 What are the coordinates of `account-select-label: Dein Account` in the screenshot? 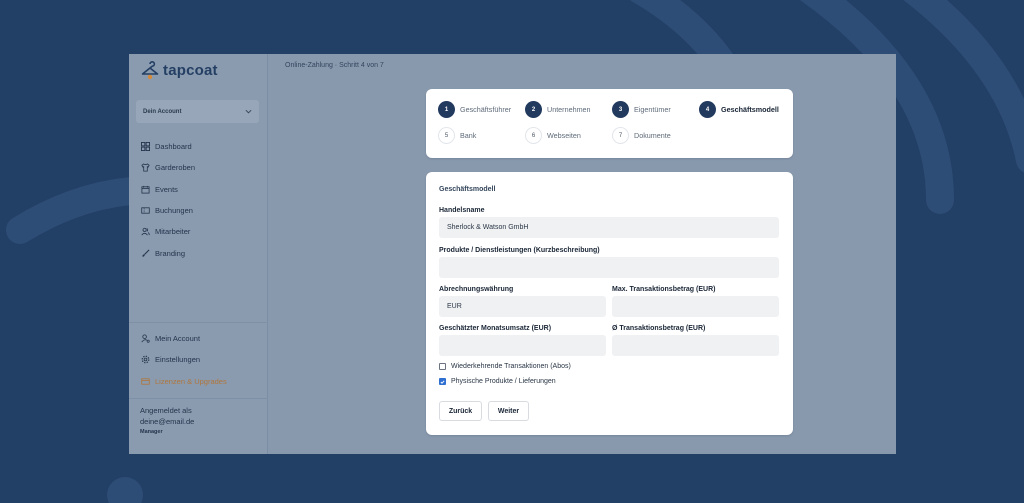 It's located at (162, 111).